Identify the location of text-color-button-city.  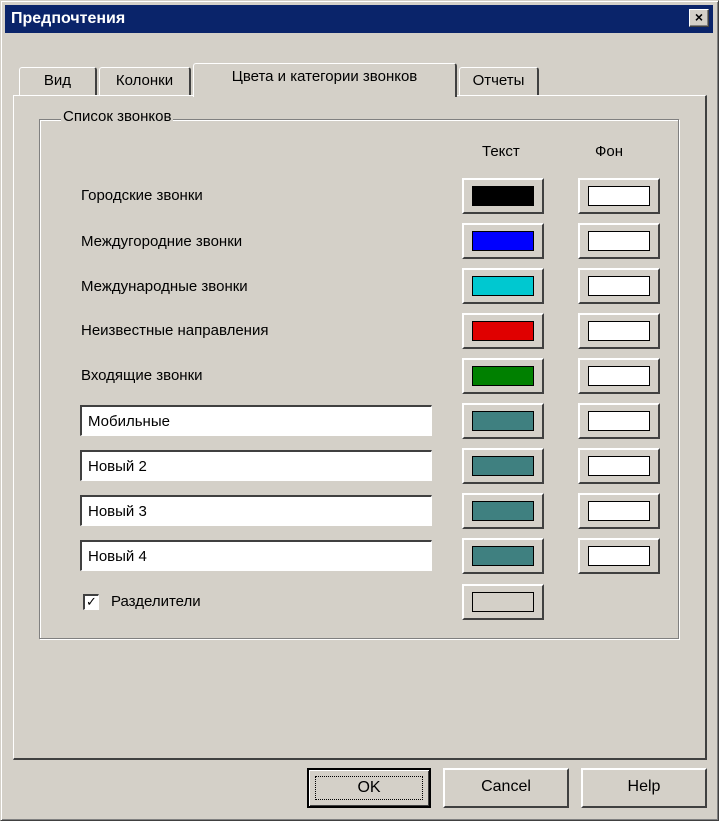
(503, 196).